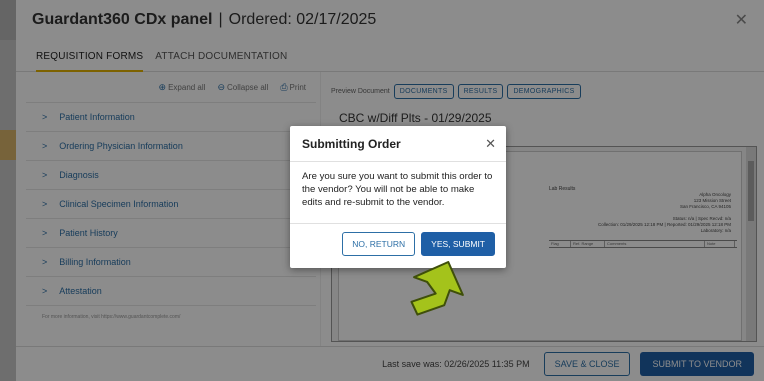 The width and height of the screenshot is (764, 381). I want to click on dialog-header: Submitting Order ✕, so click(398, 144).